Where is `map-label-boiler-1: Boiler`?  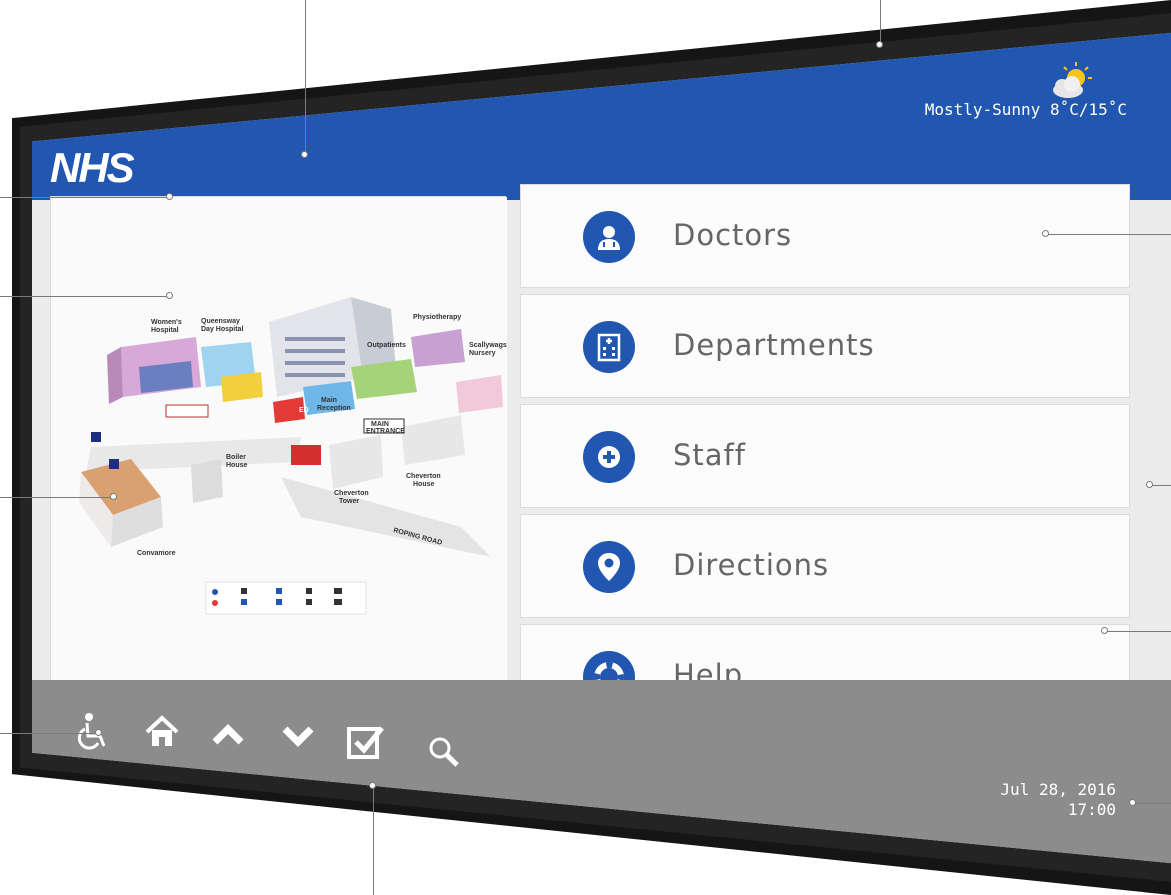
map-label-boiler-1: Boiler is located at coordinates (236, 457).